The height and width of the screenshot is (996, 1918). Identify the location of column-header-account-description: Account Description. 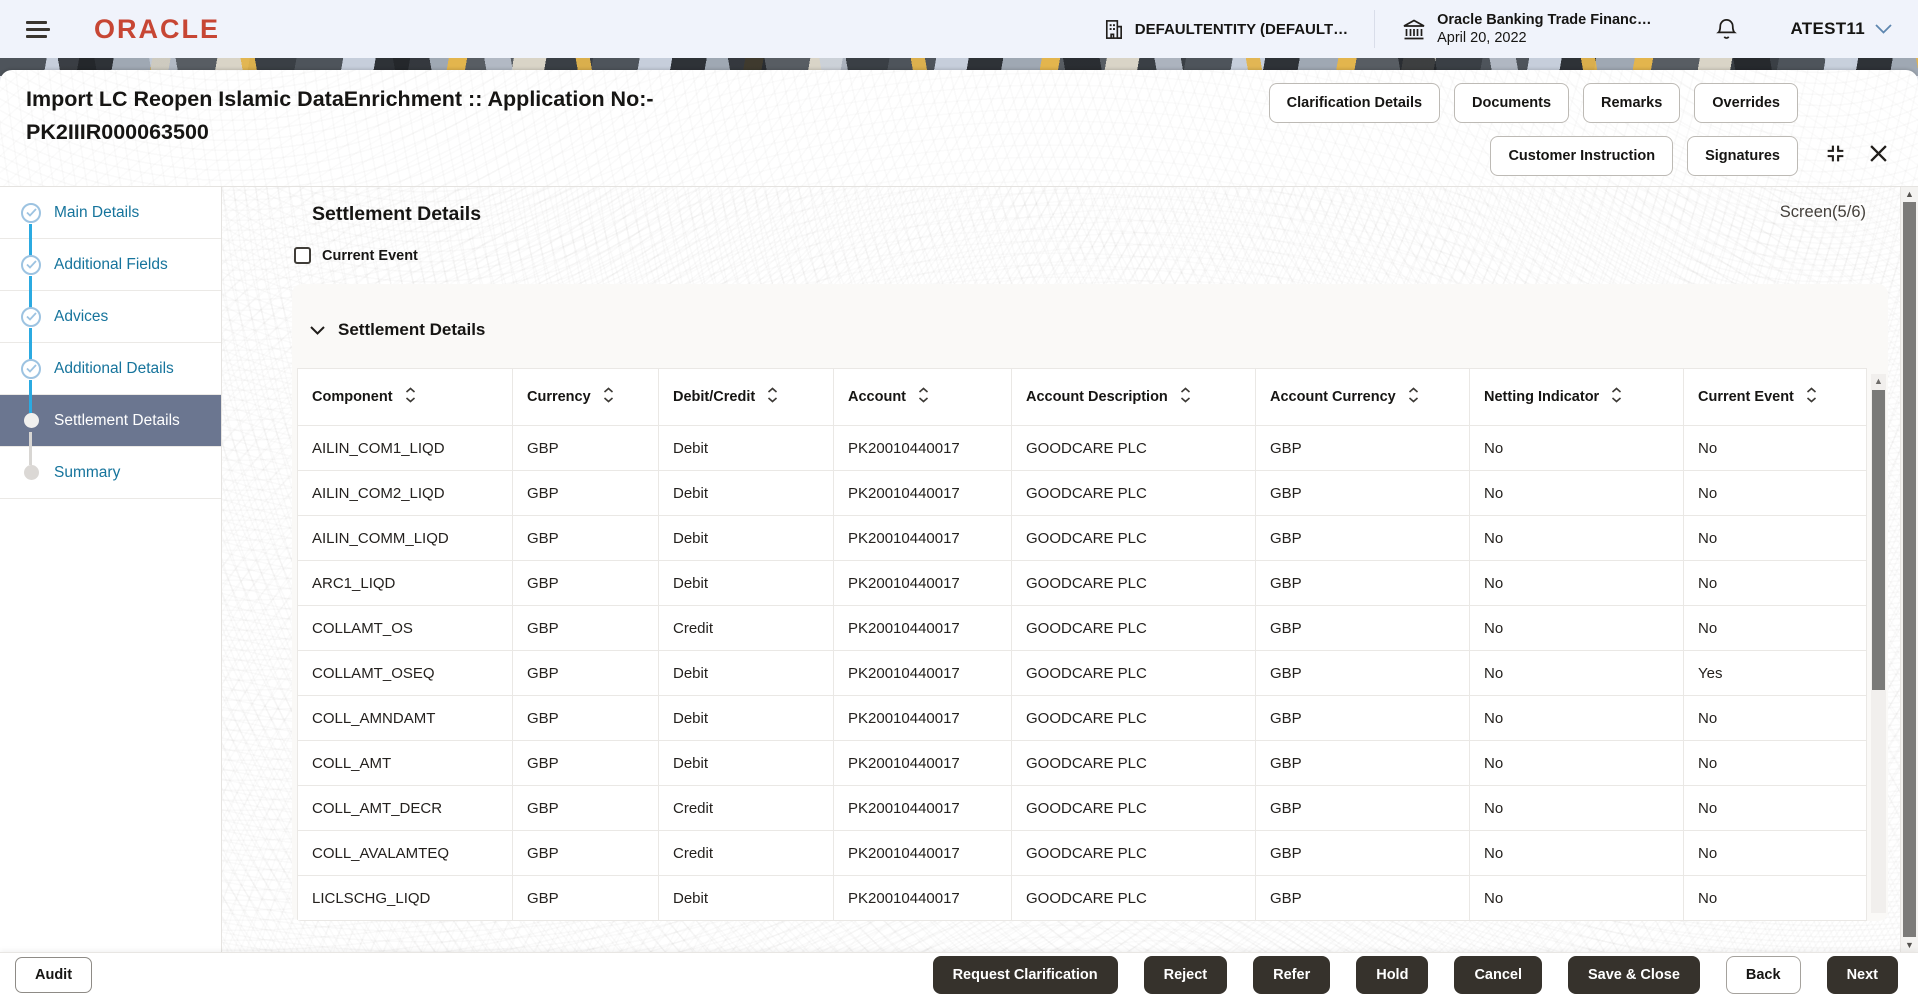
(1133, 397).